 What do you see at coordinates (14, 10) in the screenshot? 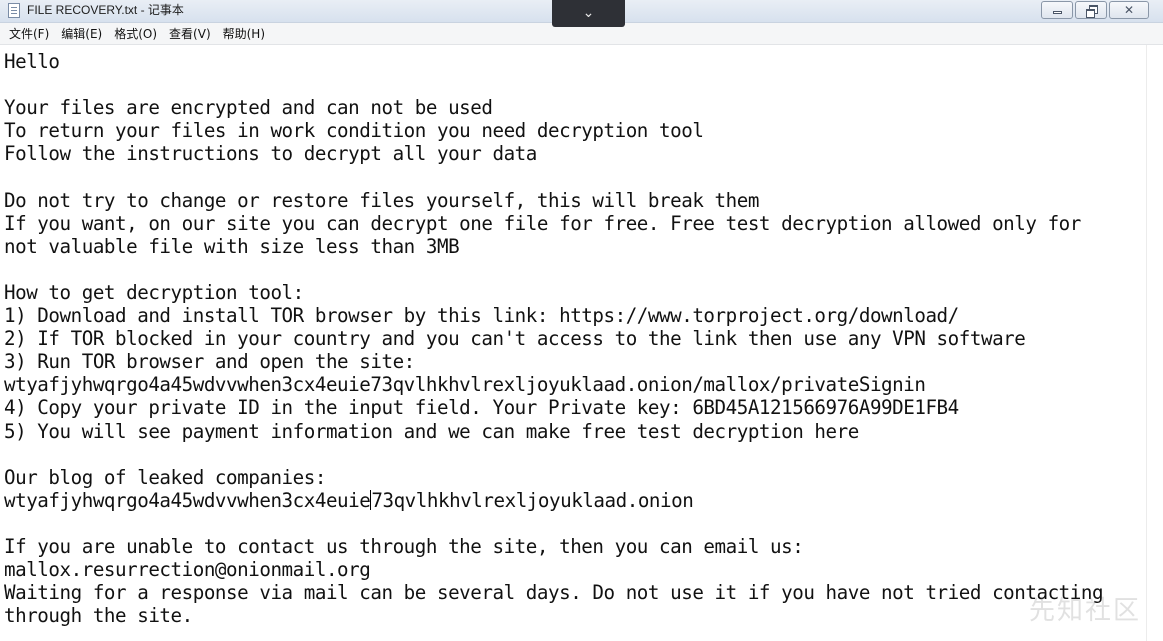
I see `notepad-icon` at bounding box center [14, 10].